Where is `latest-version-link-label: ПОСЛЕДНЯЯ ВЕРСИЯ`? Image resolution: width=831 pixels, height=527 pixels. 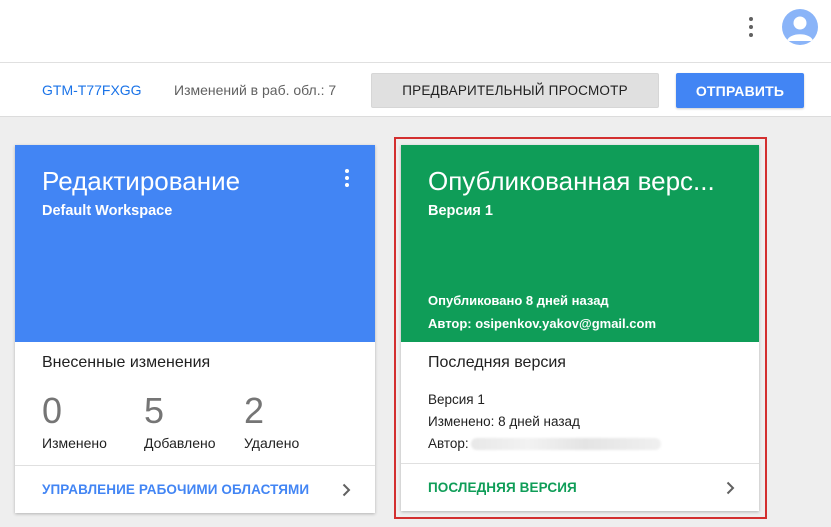
latest-version-link-label: ПОСЛЕДНЯЯ ВЕРСИЯ is located at coordinates (502, 487).